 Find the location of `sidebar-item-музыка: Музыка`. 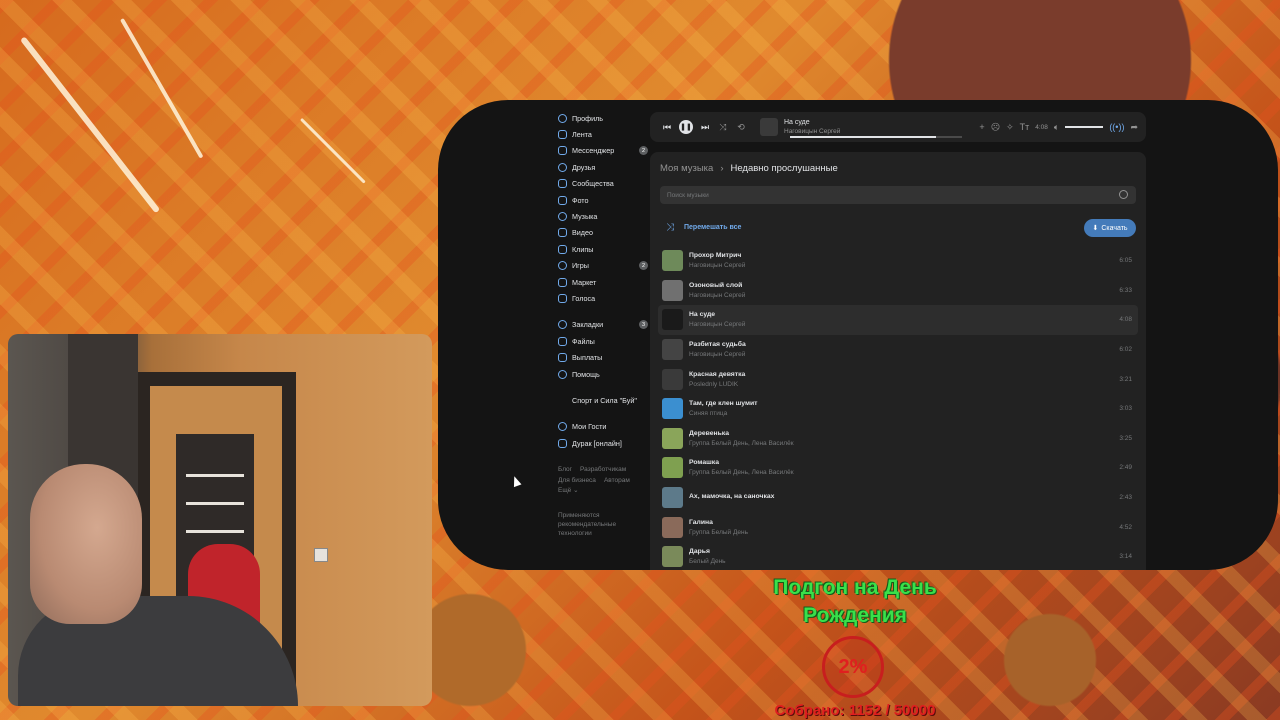

sidebar-item-музыка: Музыка is located at coordinates (603, 216).